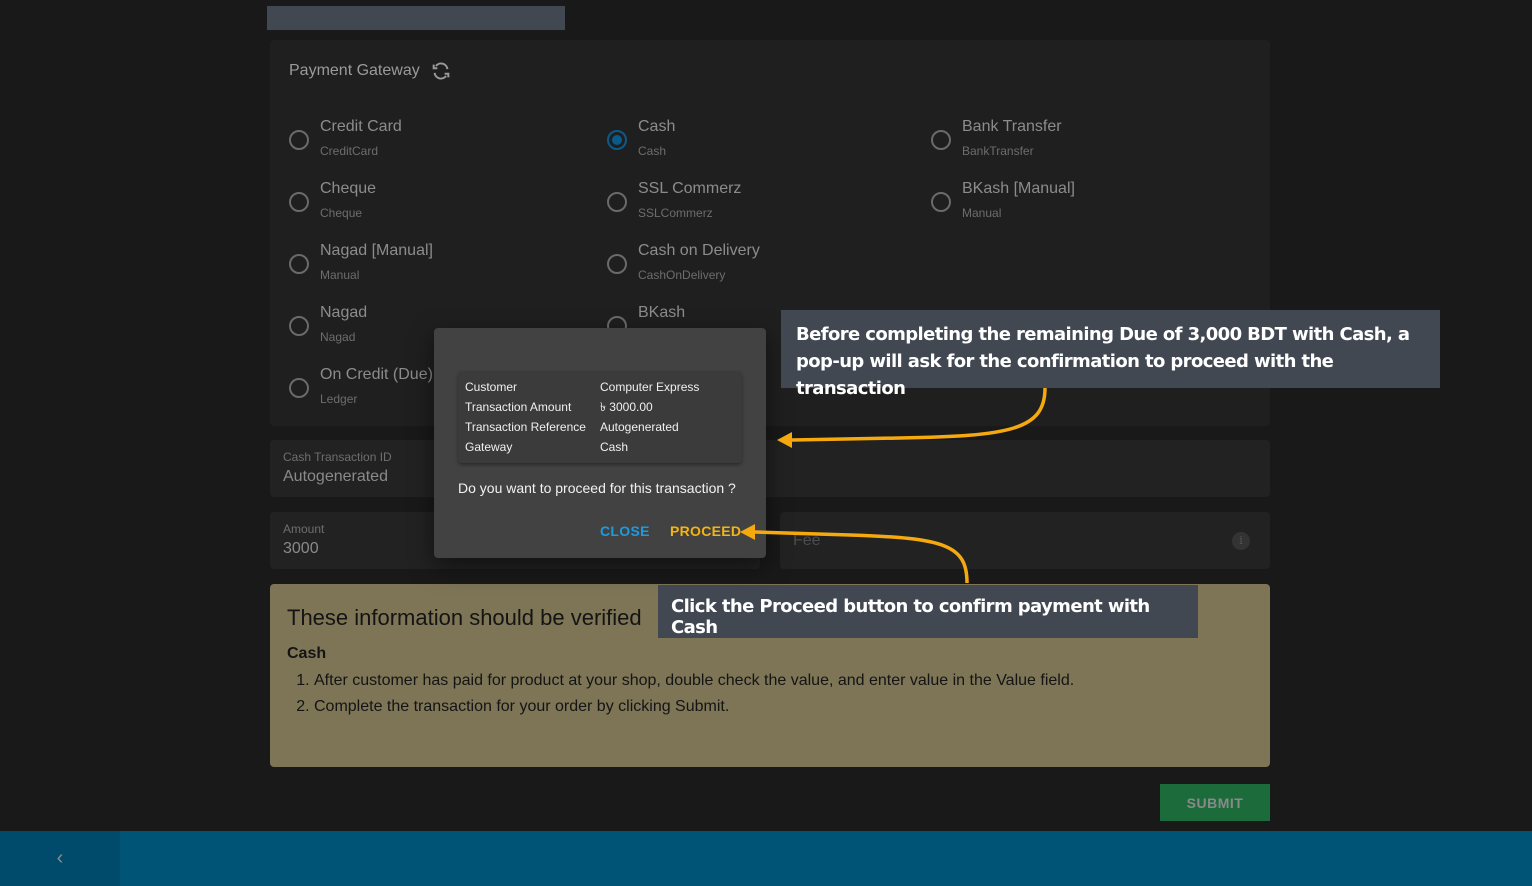 The height and width of the screenshot is (886, 1532). I want to click on option-sub: CreditCard, so click(349, 151).